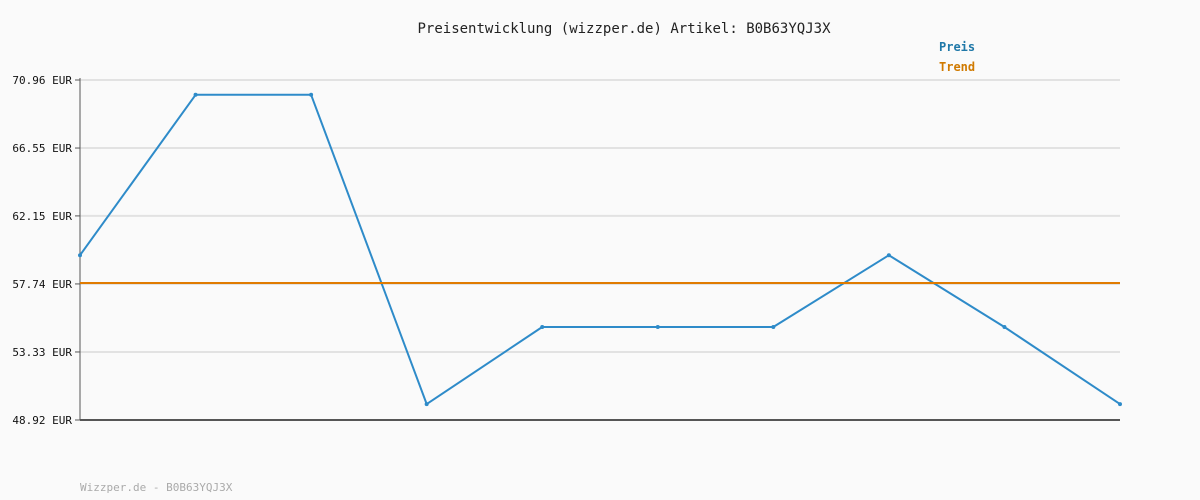 This screenshot has width=1200, height=500. Describe the element at coordinates (42, 148) in the screenshot. I see `y-tick-label: 66.55 EUR` at that location.